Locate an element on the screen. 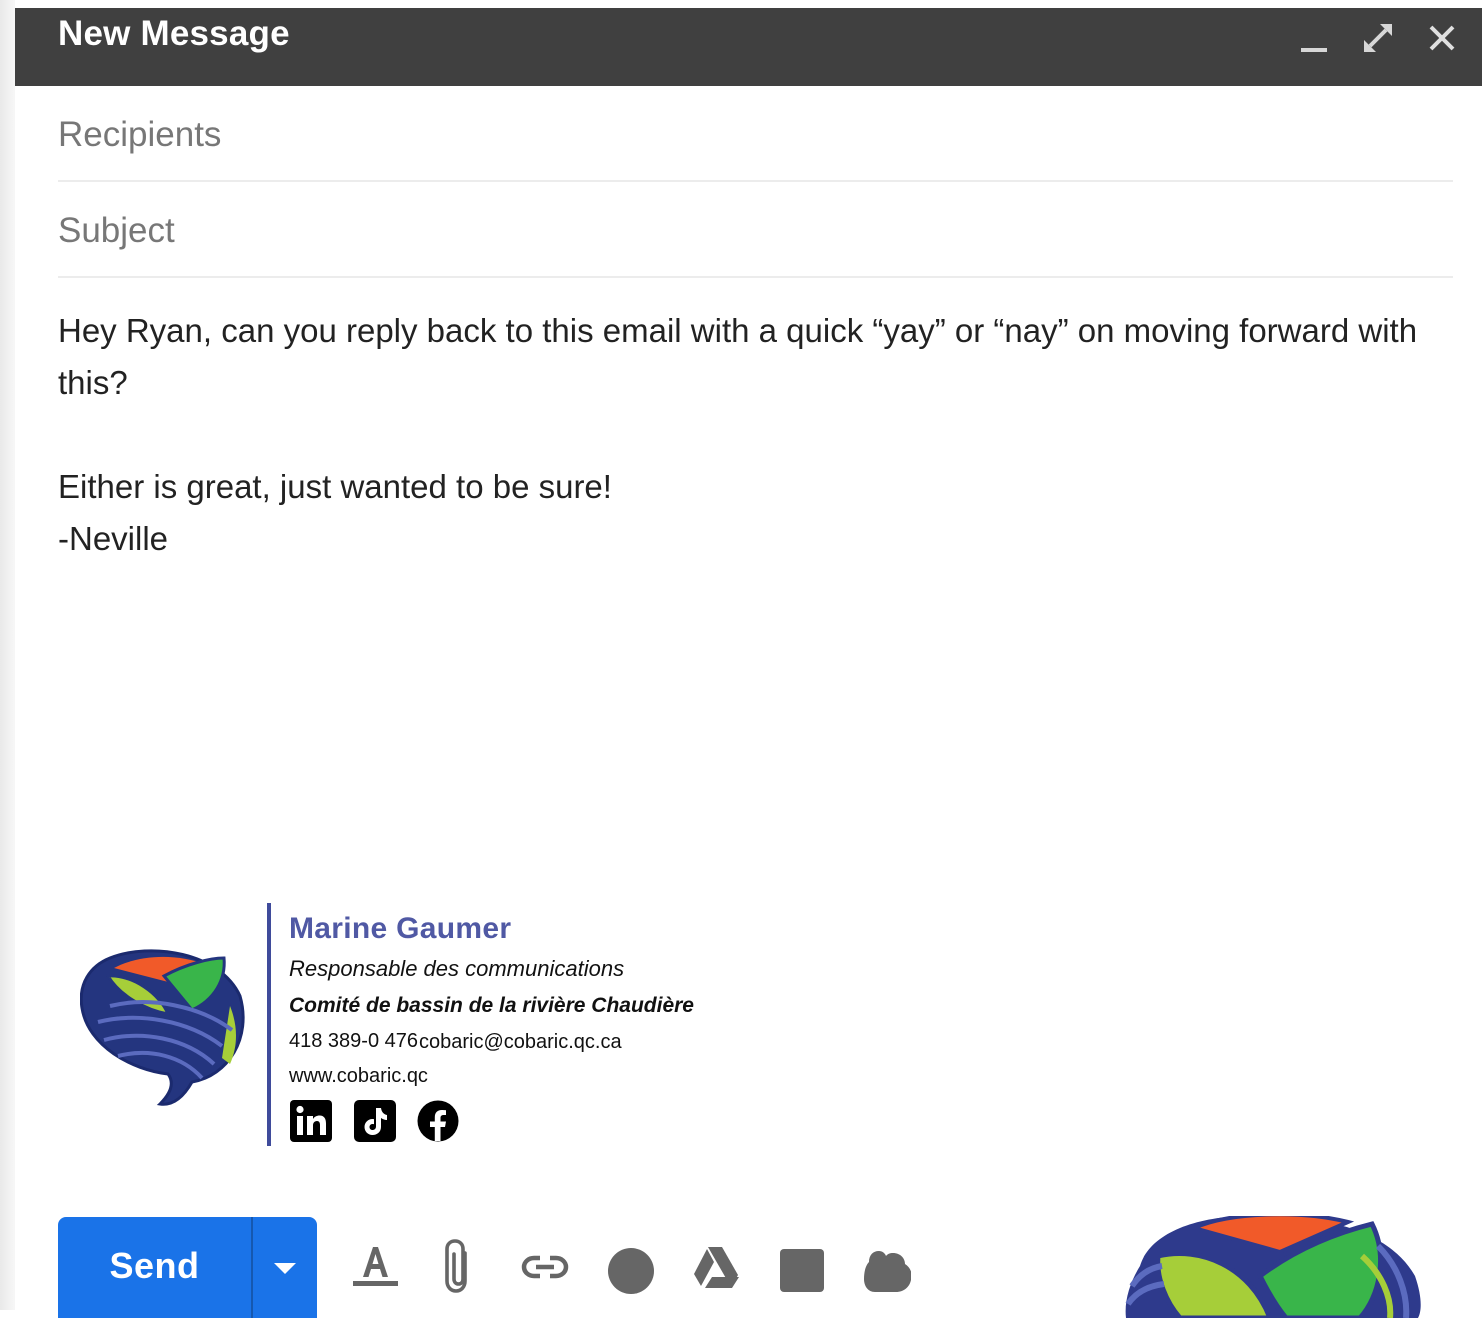 This screenshot has height=1323, width=1482. text-format-icon is located at coordinates (375, 1267).